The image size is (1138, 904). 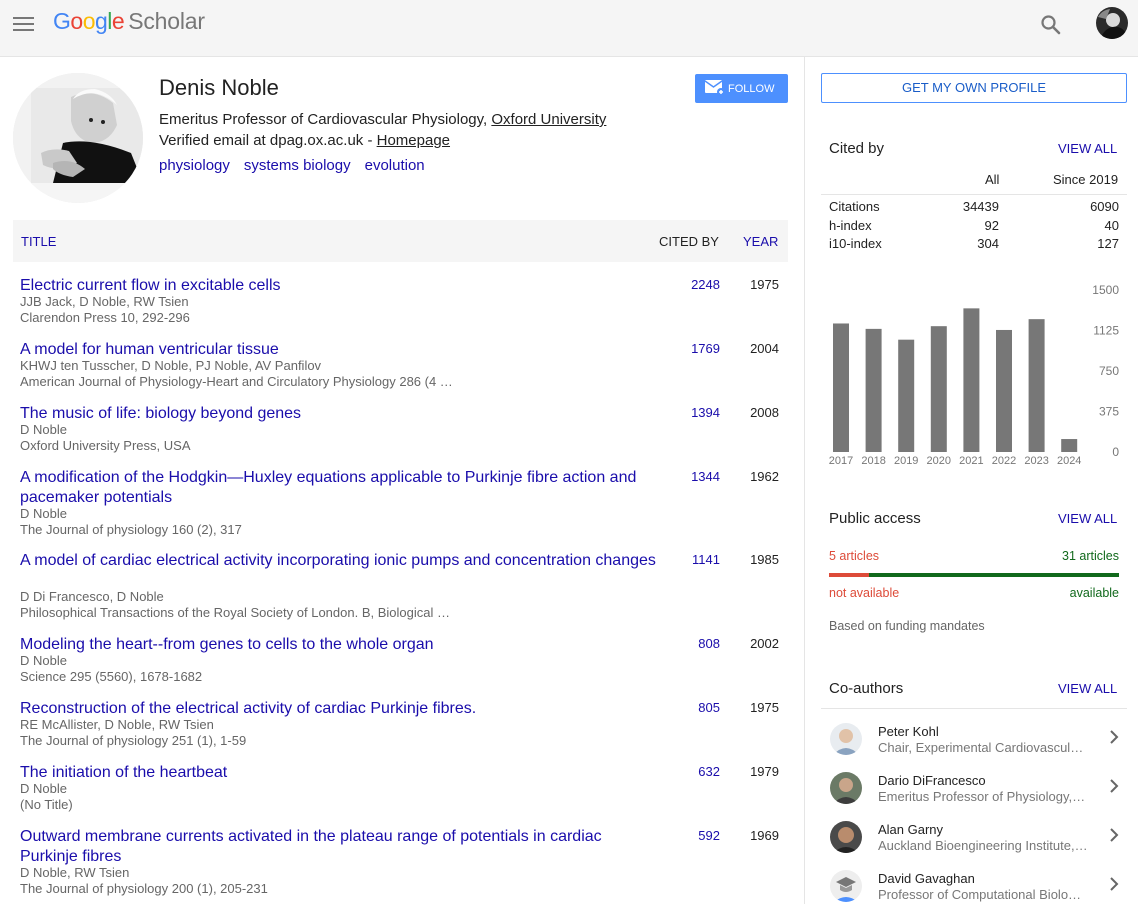 What do you see at coordinates (1104, 206) in the screenshot?
I see `stat-since: 6090` at bounding box center [1104, 206].